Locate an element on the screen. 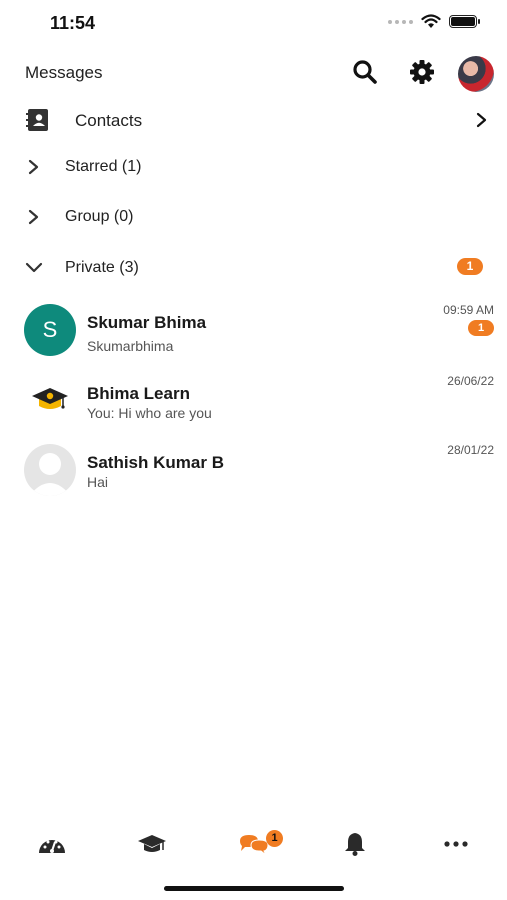  graduation-cap-logo-icon is located at coordinates (50, 398).